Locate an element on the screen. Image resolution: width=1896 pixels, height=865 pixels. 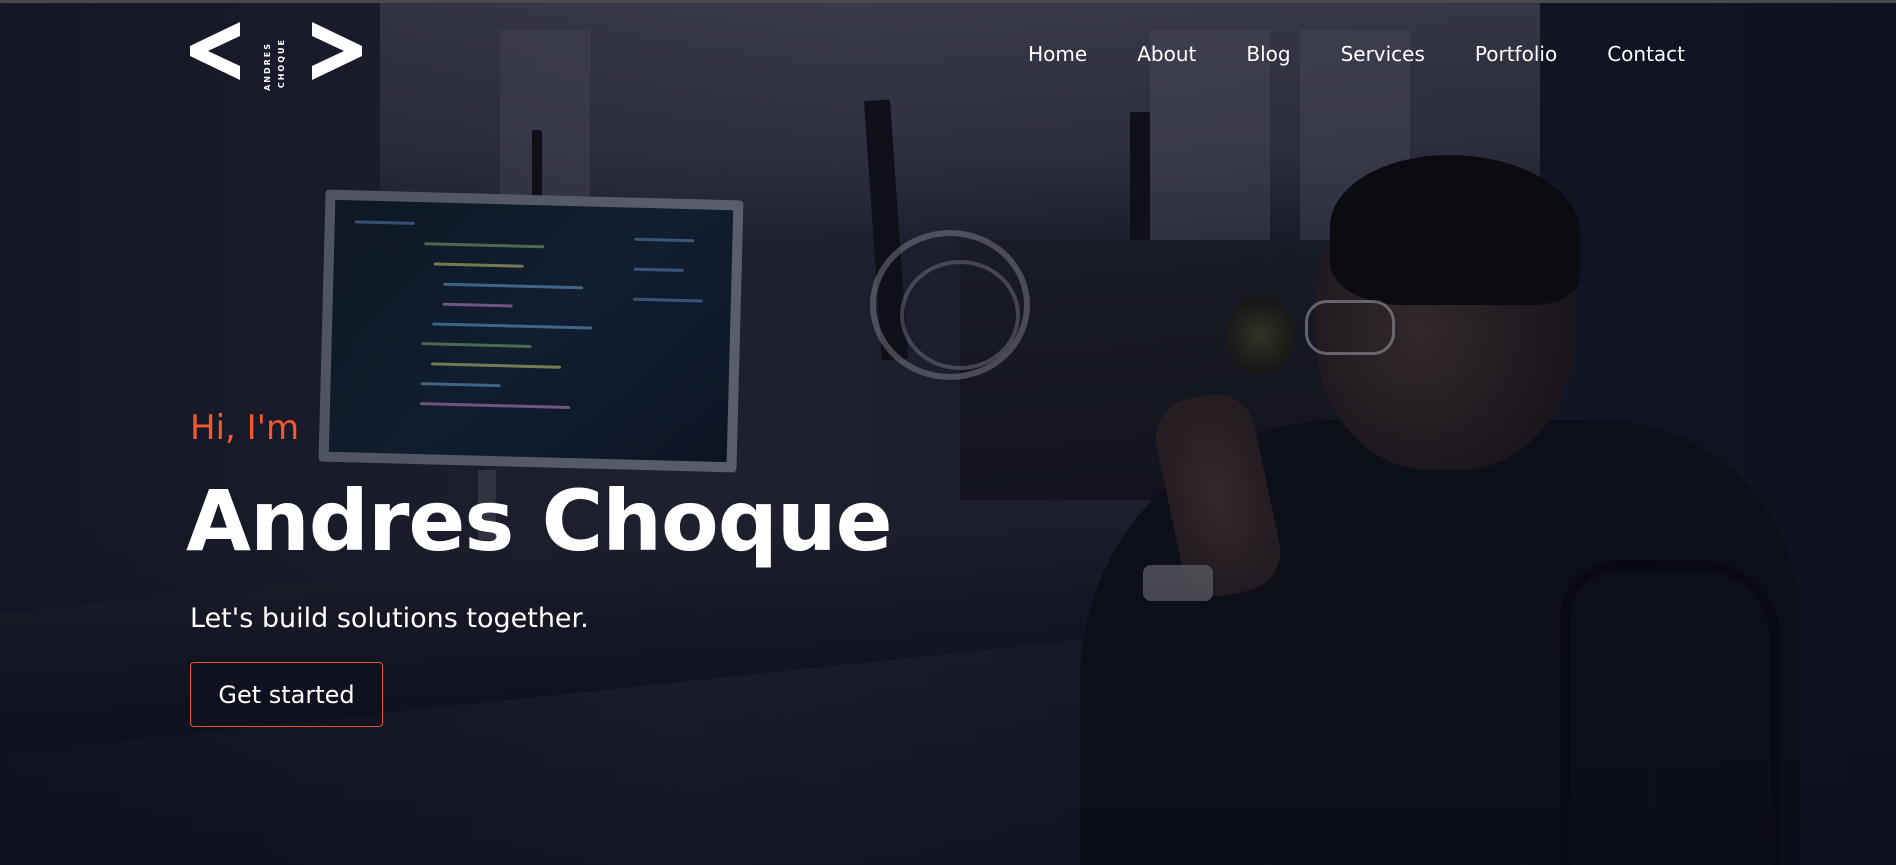
logo-line-2: CHOQUE is located at coordinates (281, 63).